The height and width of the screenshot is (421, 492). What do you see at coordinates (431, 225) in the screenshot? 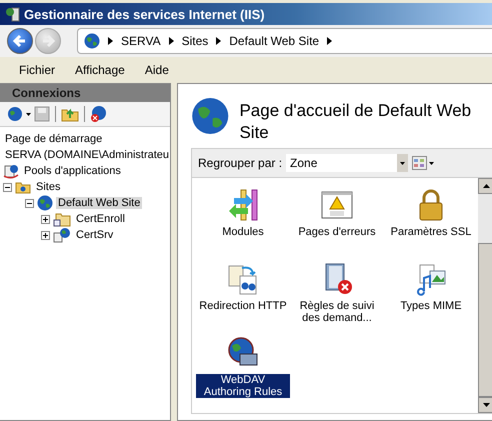
I see `feature-item: Paramètres SSL` at bounding box center [431, 225].